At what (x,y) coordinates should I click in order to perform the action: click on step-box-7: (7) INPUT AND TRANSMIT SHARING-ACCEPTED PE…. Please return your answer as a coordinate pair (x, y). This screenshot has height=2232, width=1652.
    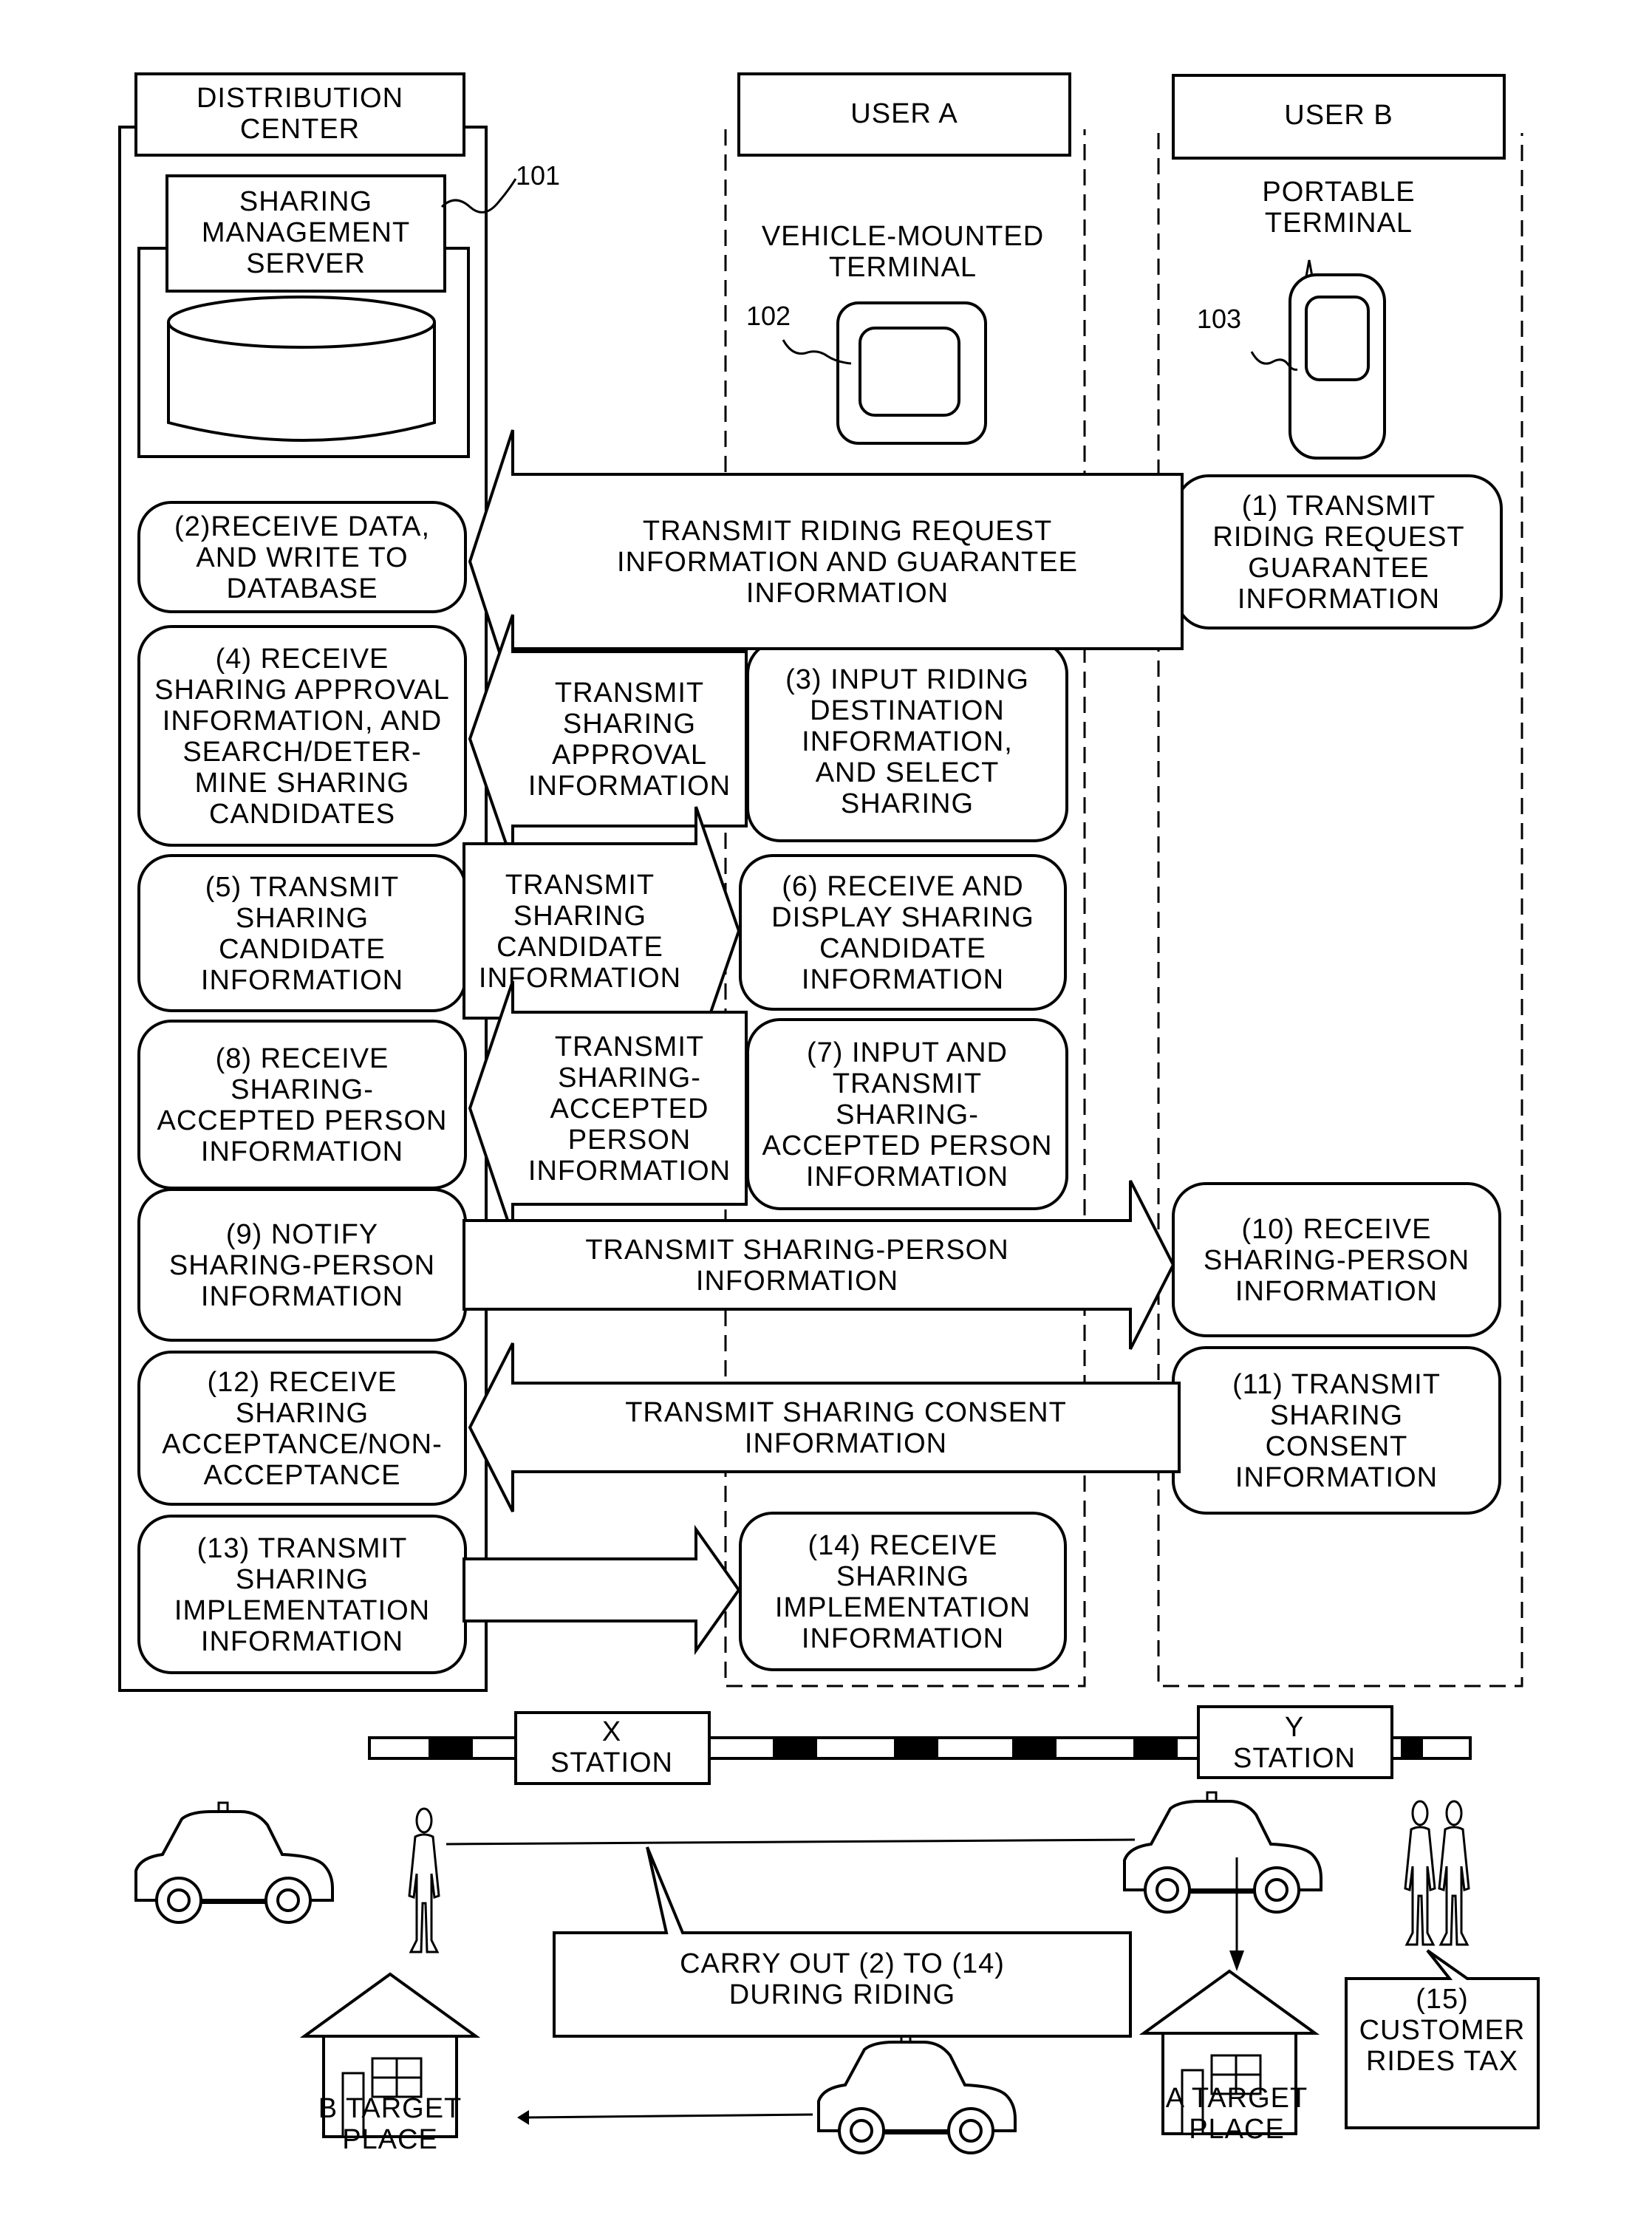
    Looking at the image, I should click on (907, 1114).